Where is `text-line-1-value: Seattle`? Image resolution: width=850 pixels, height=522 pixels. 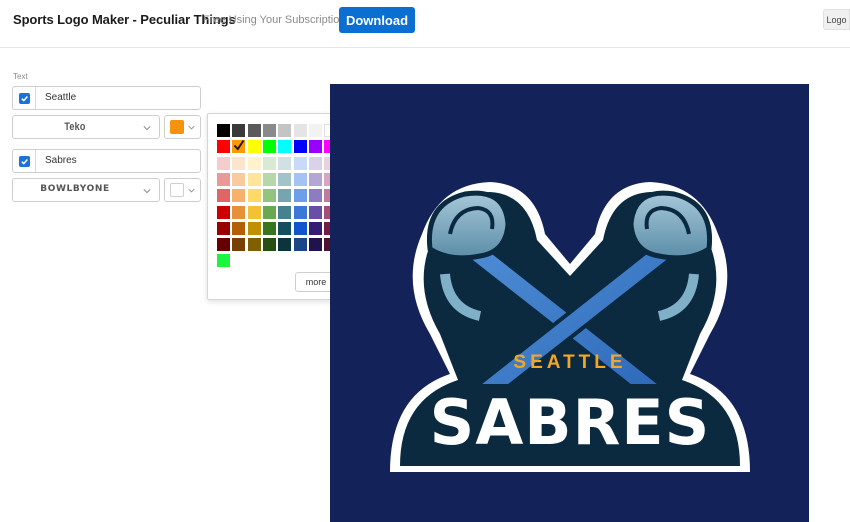
text-line-1-value: Seattle is located at coordinates (61, 97).